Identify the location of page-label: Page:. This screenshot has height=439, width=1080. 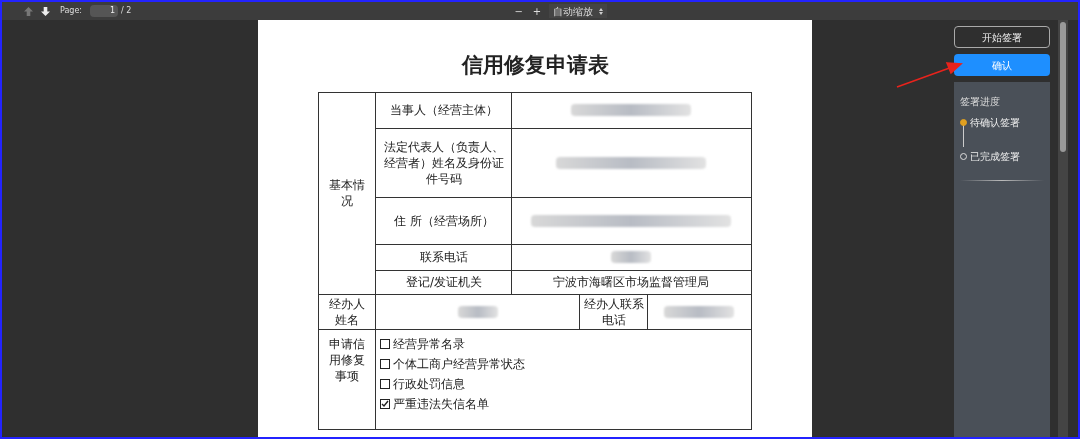
(71, 11).